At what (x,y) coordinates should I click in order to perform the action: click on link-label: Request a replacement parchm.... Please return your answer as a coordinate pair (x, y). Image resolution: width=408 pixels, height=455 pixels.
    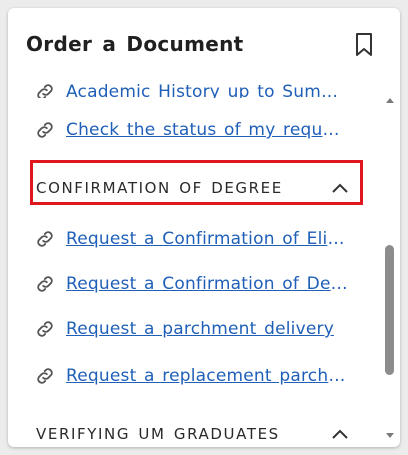
    Looking at the image, I should click on (207, 376).